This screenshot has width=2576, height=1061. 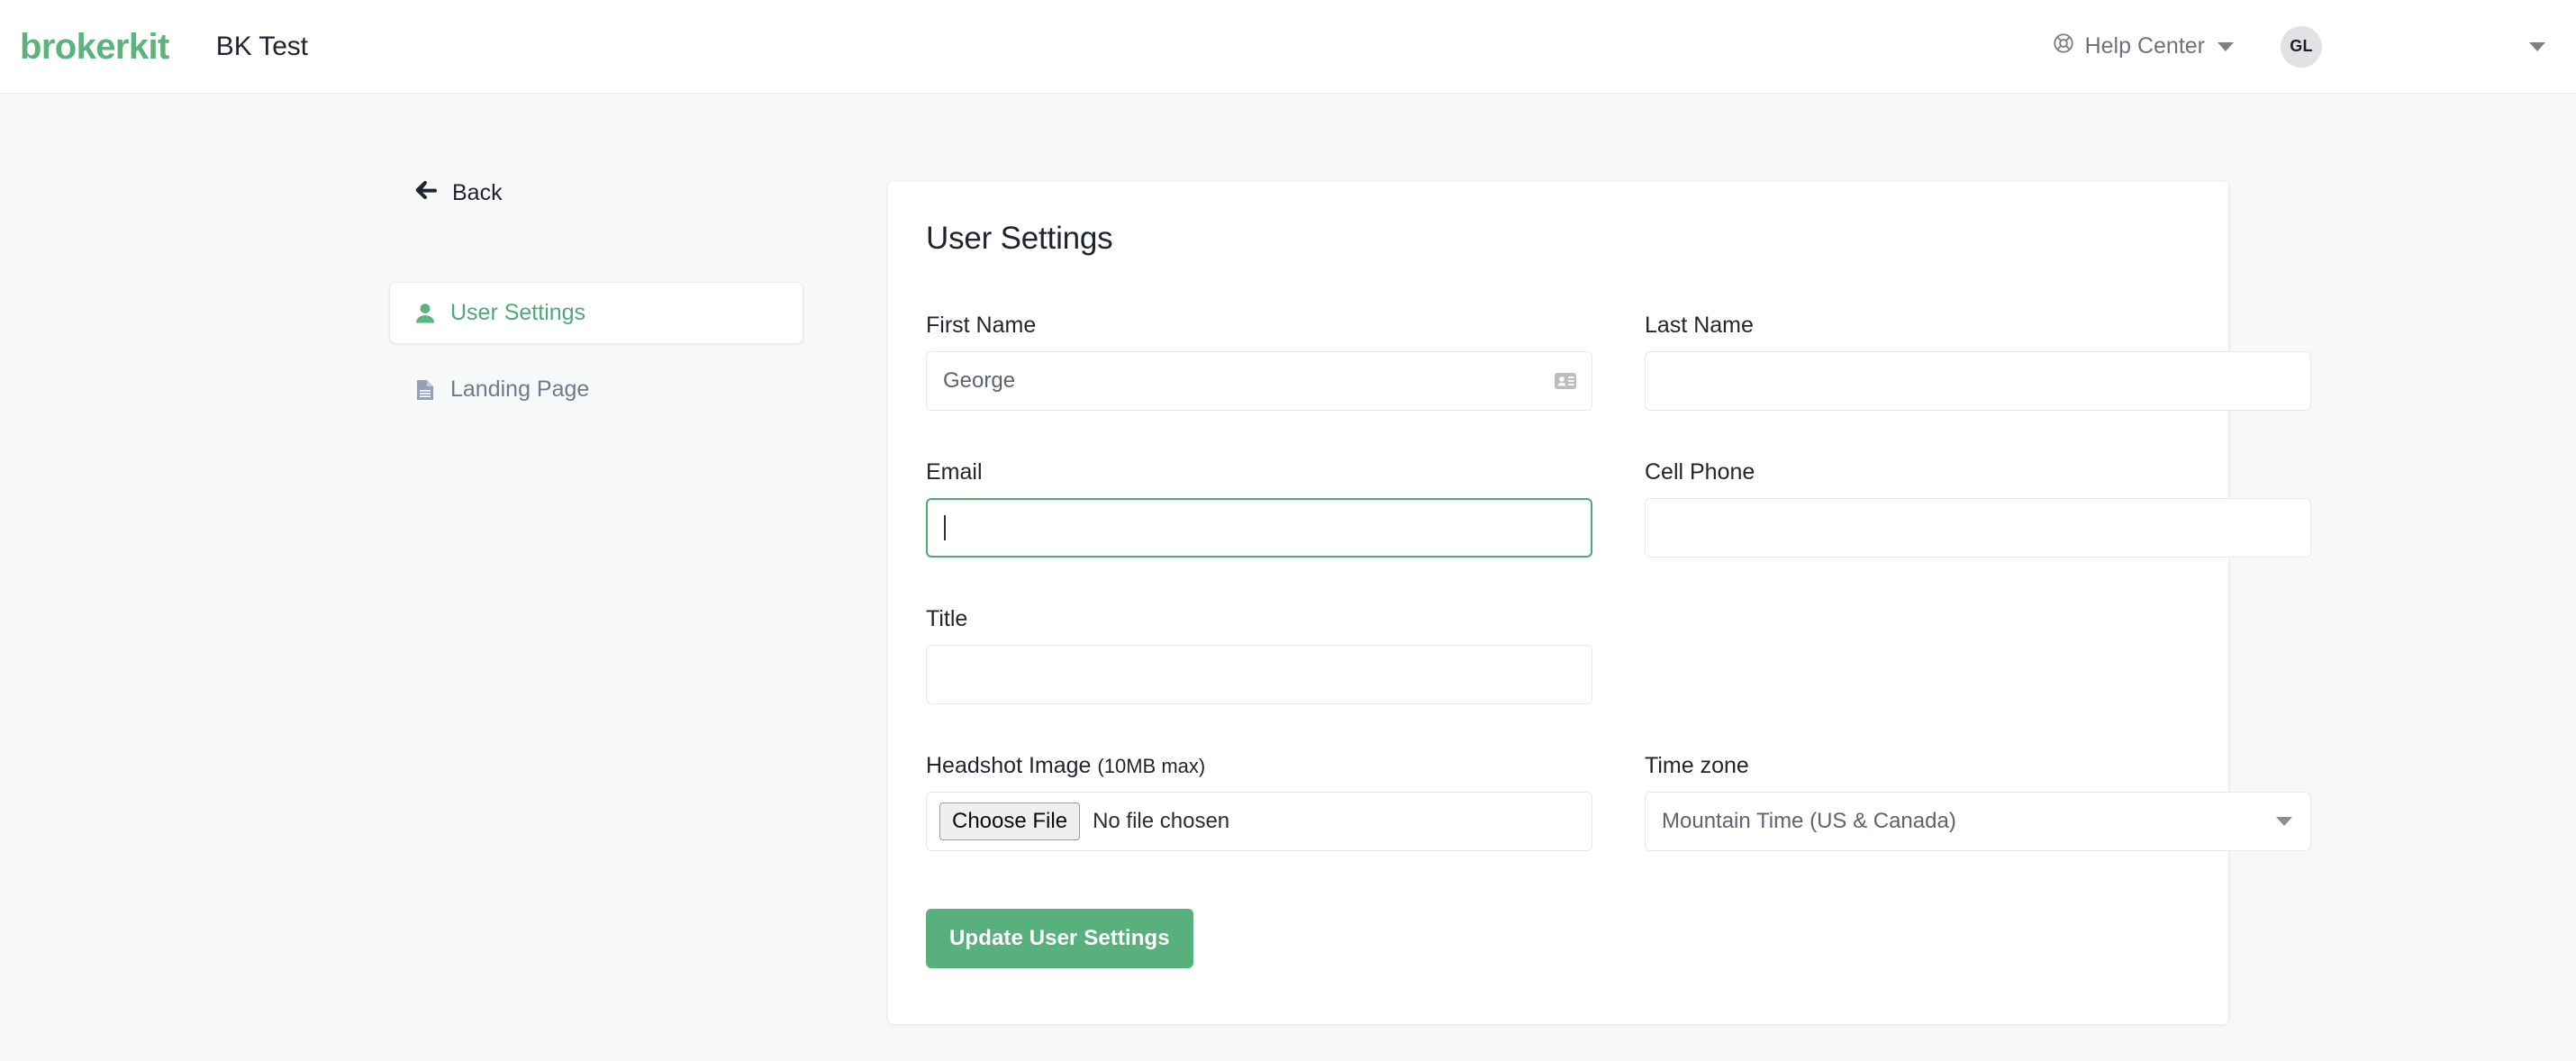 I want to click on workspace-title: BK Test, so click(x=261, y=46).